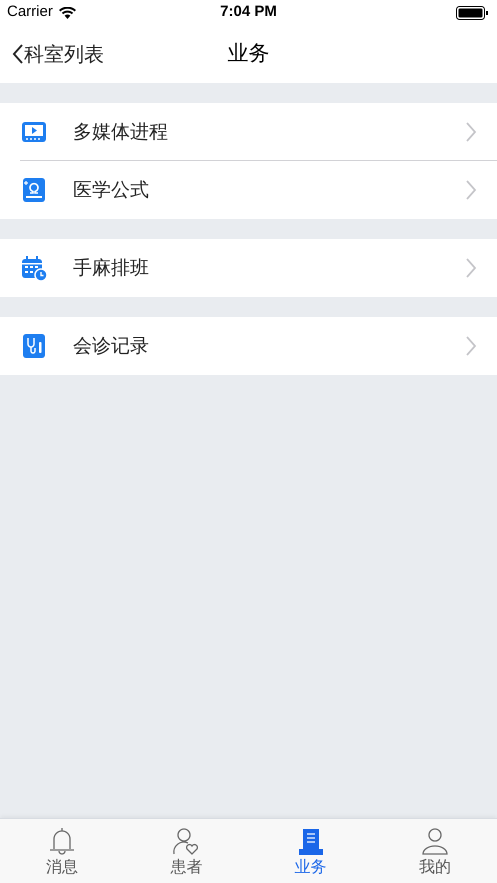 Image resolution: width=497 pixels, height=883 pixels. Describe the element at coordinates (472, 13) in the screenshot. I see `battery-icon` at that location.